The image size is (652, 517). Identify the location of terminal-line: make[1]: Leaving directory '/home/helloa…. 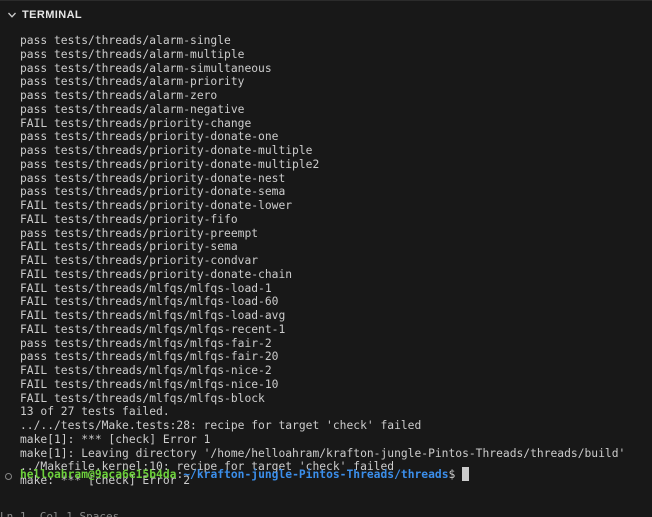
(323, 453).